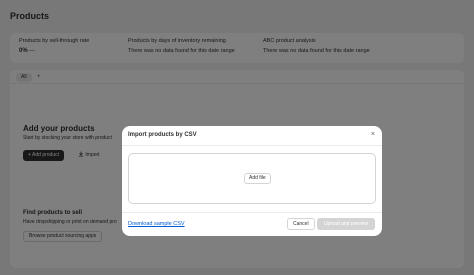  Describe the element at coordinates (257, 178) in the screenshot. I see `add-file-button: Add file` at that location.